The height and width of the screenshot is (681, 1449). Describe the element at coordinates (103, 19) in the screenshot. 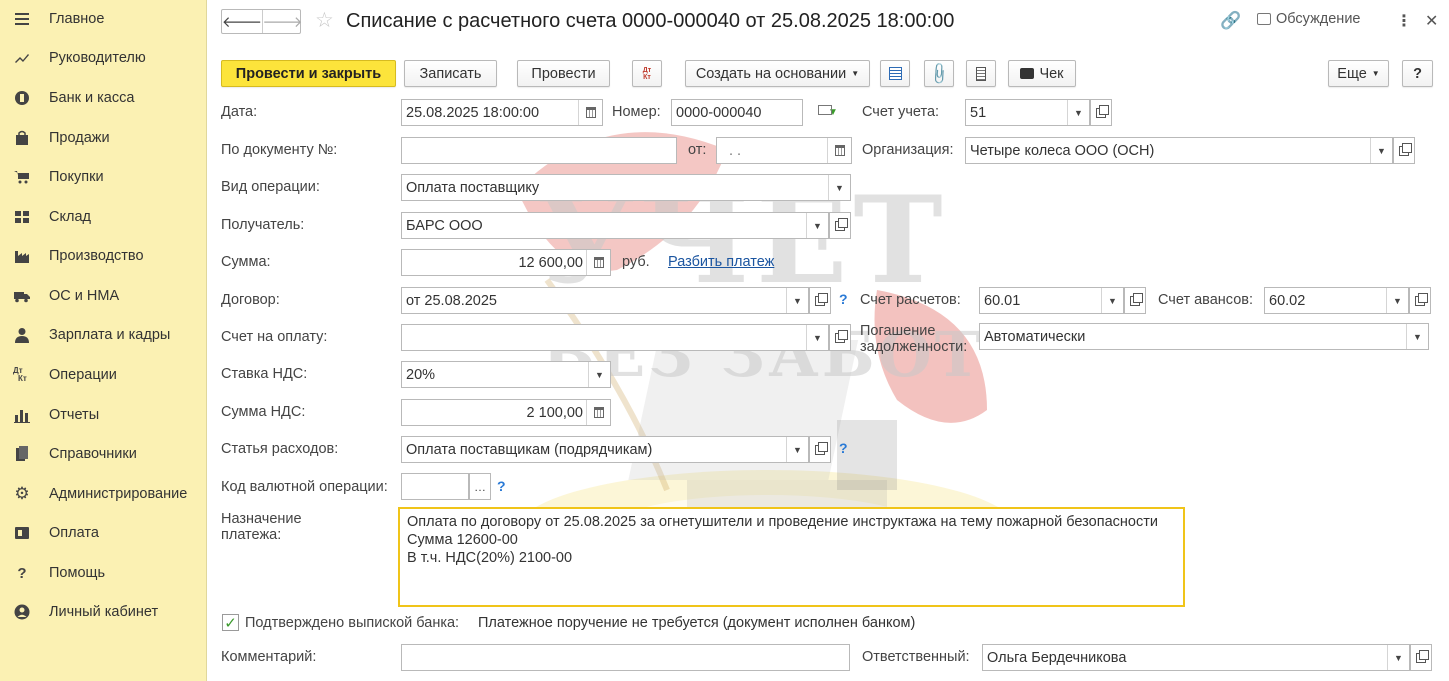

I see `sidebar-item-main: Главное` at that location.